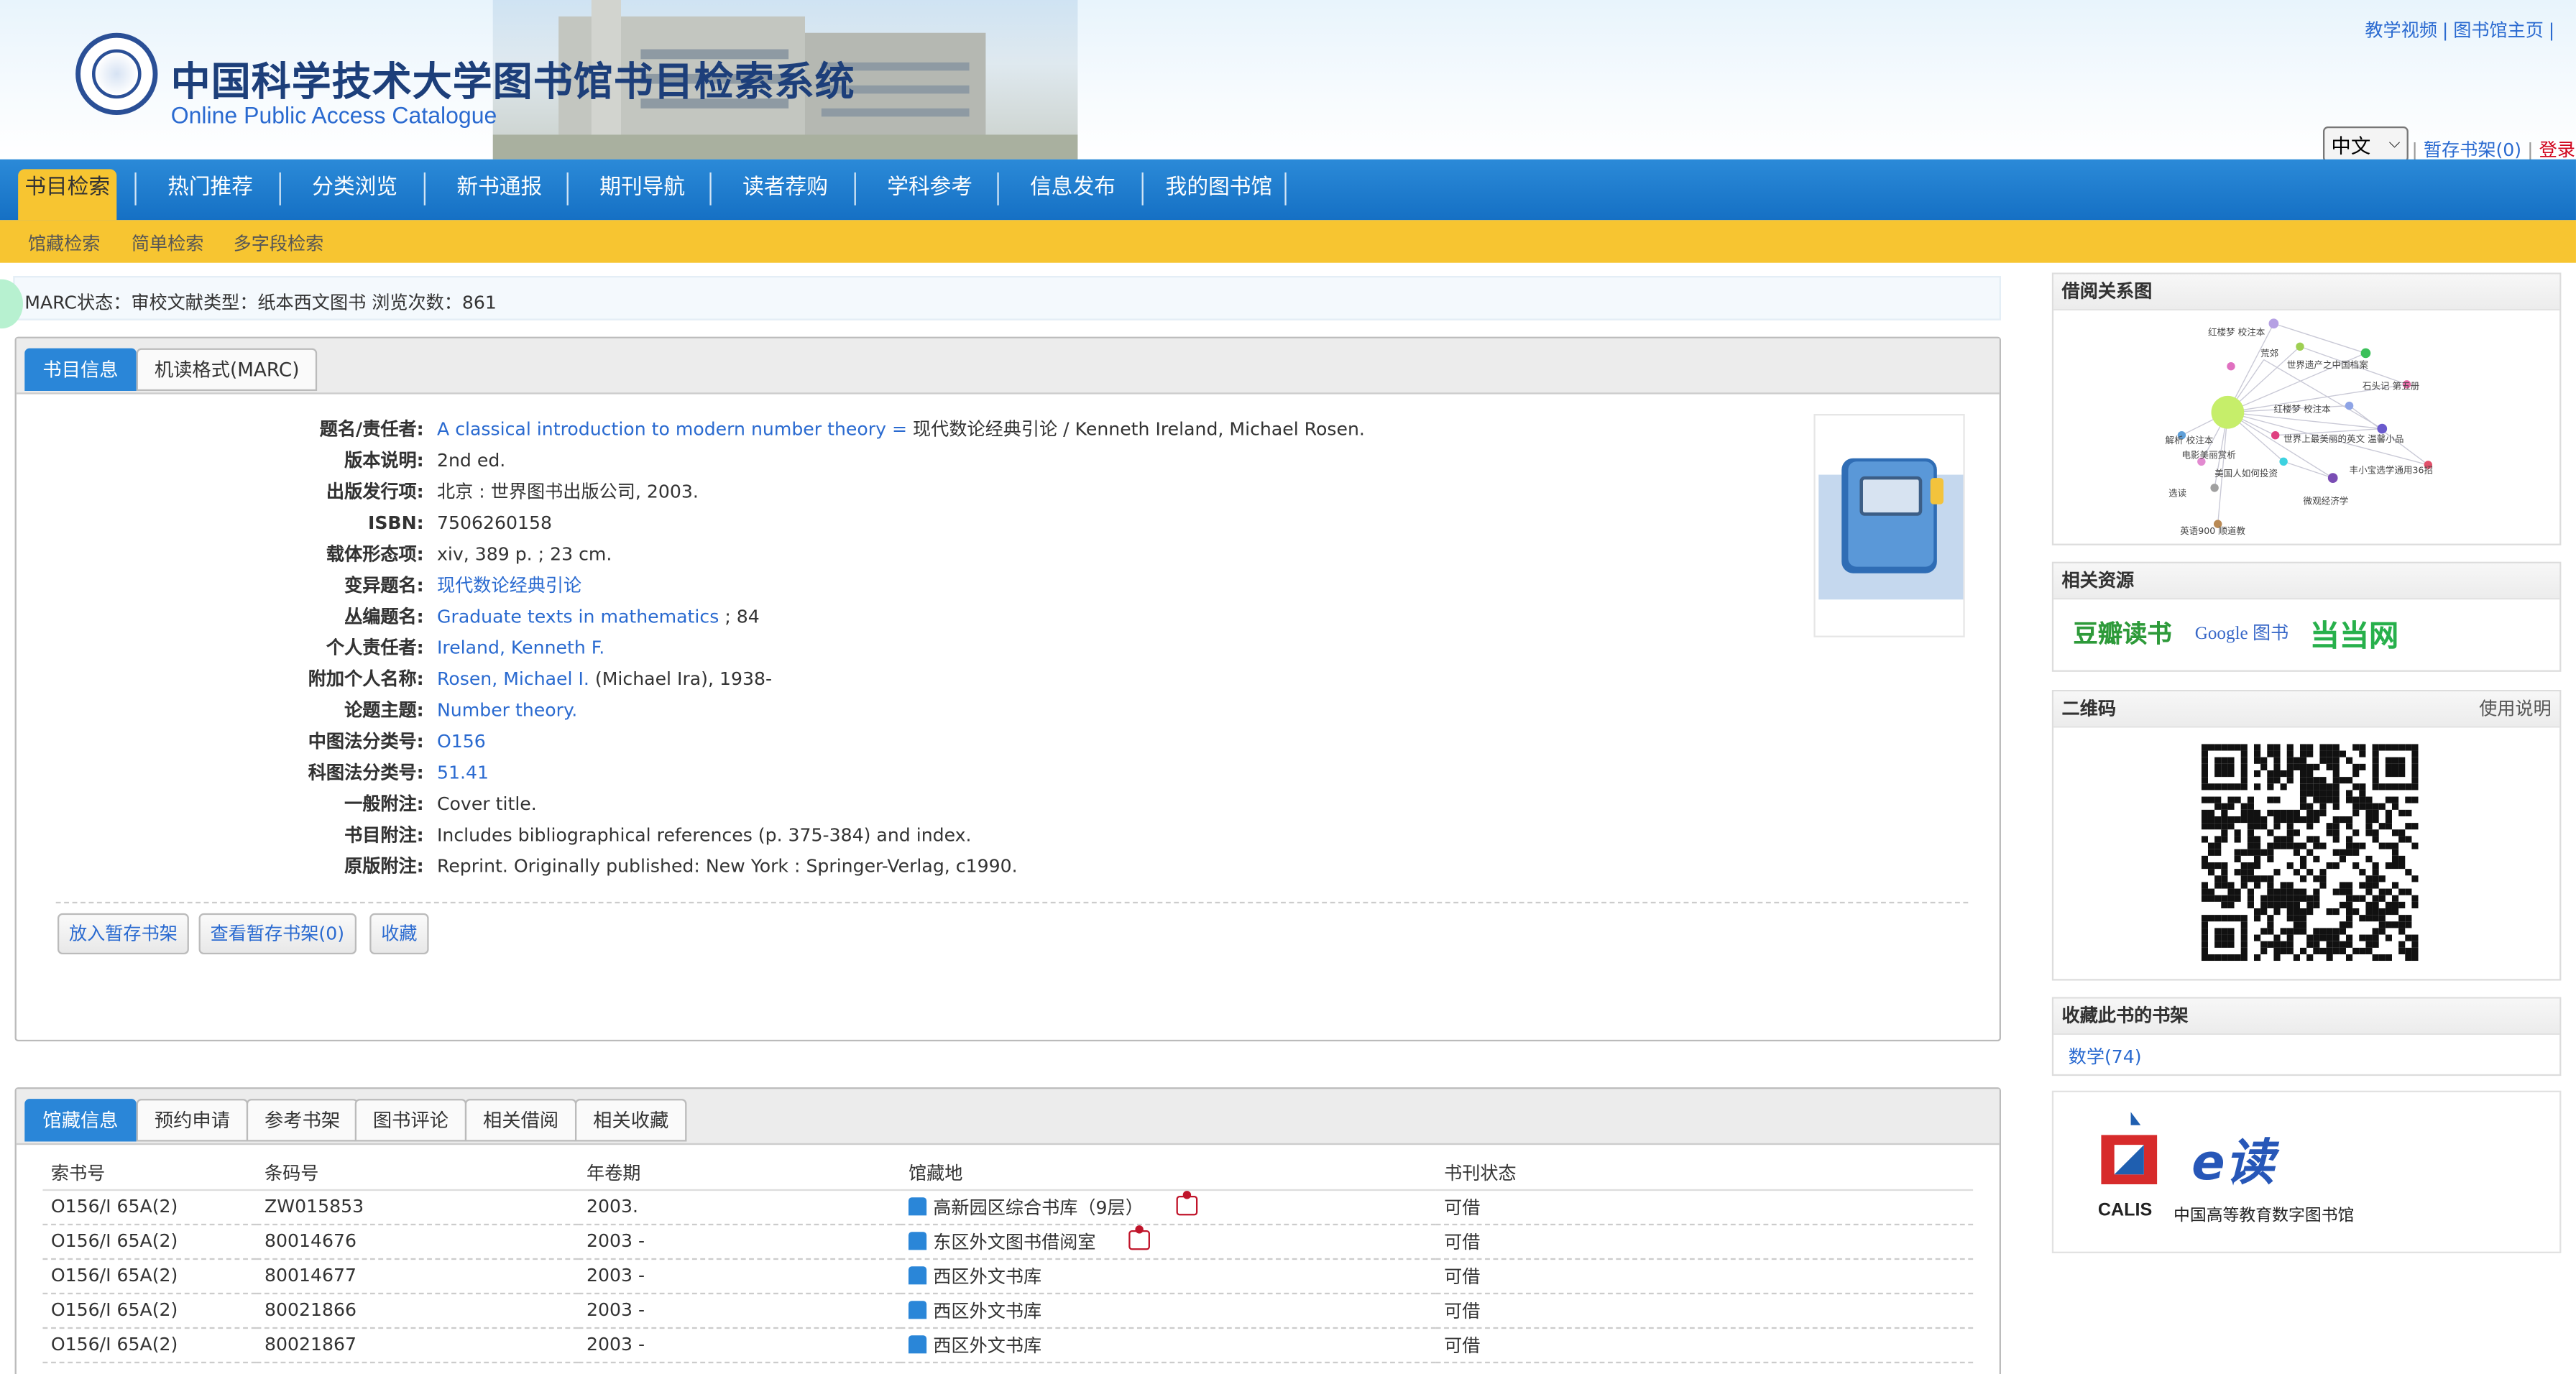  I want to click on table-row: O156/I 65A(2) 80021867 2003 - 西区外文书库 可借, so click(1008, 1345).